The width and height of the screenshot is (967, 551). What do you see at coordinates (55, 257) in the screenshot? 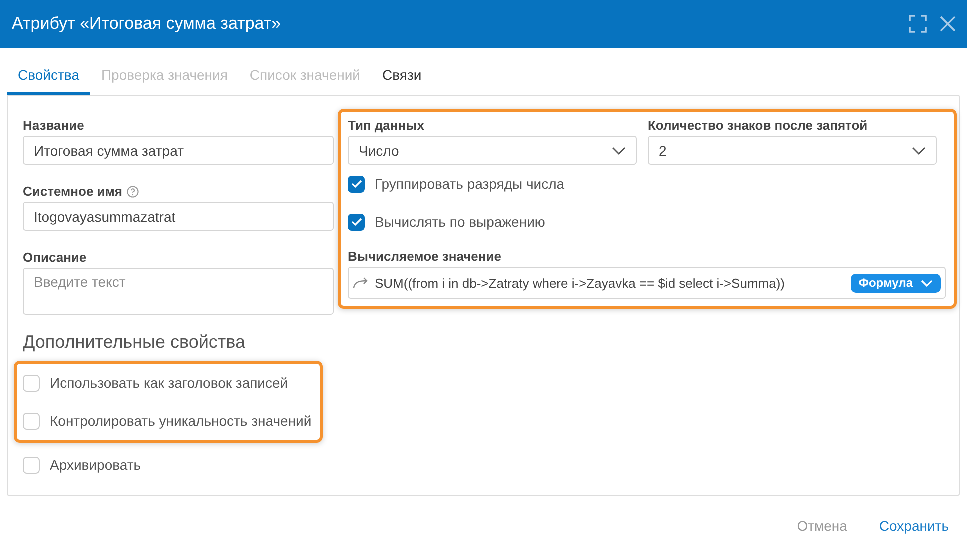
I see `field-label: Описание` at bounding box center [55, 257].